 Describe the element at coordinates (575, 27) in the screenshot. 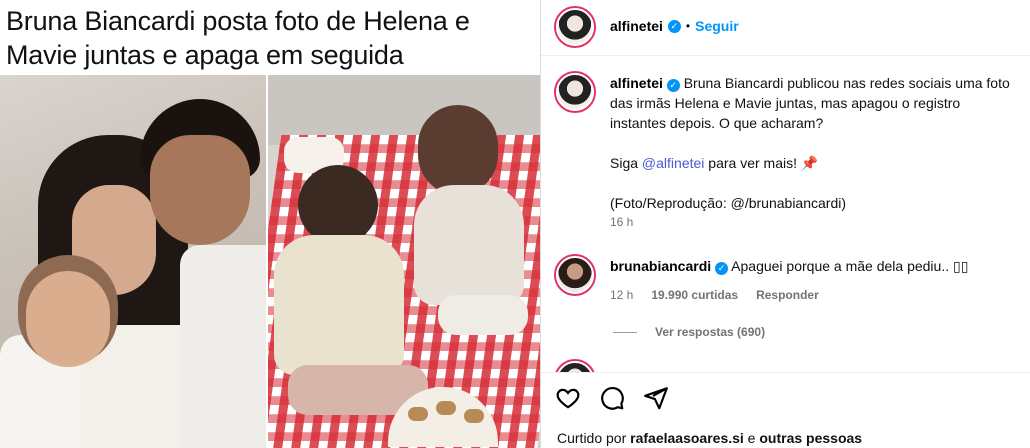

I see `avatar` at that location.